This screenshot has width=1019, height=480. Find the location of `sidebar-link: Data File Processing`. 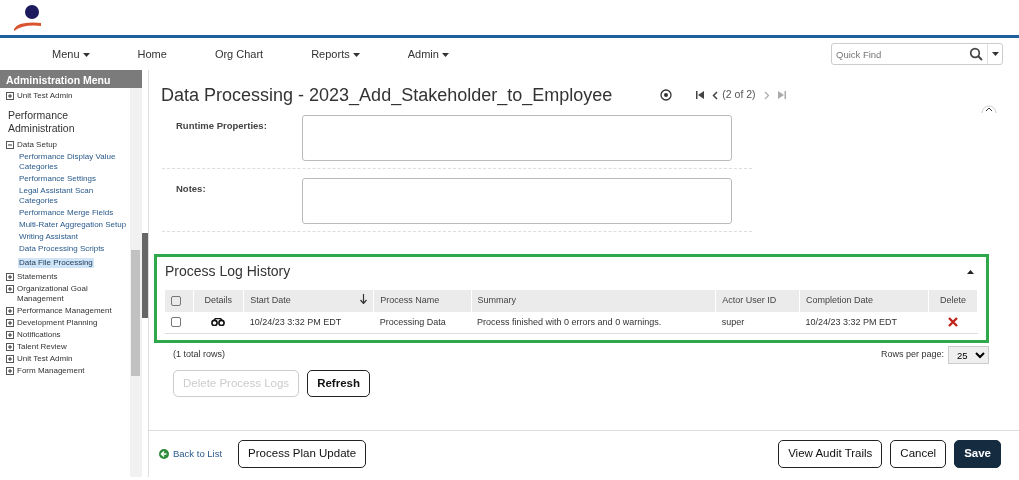

sidebar-link: Data File Processing is located at coordinates (56, 263).